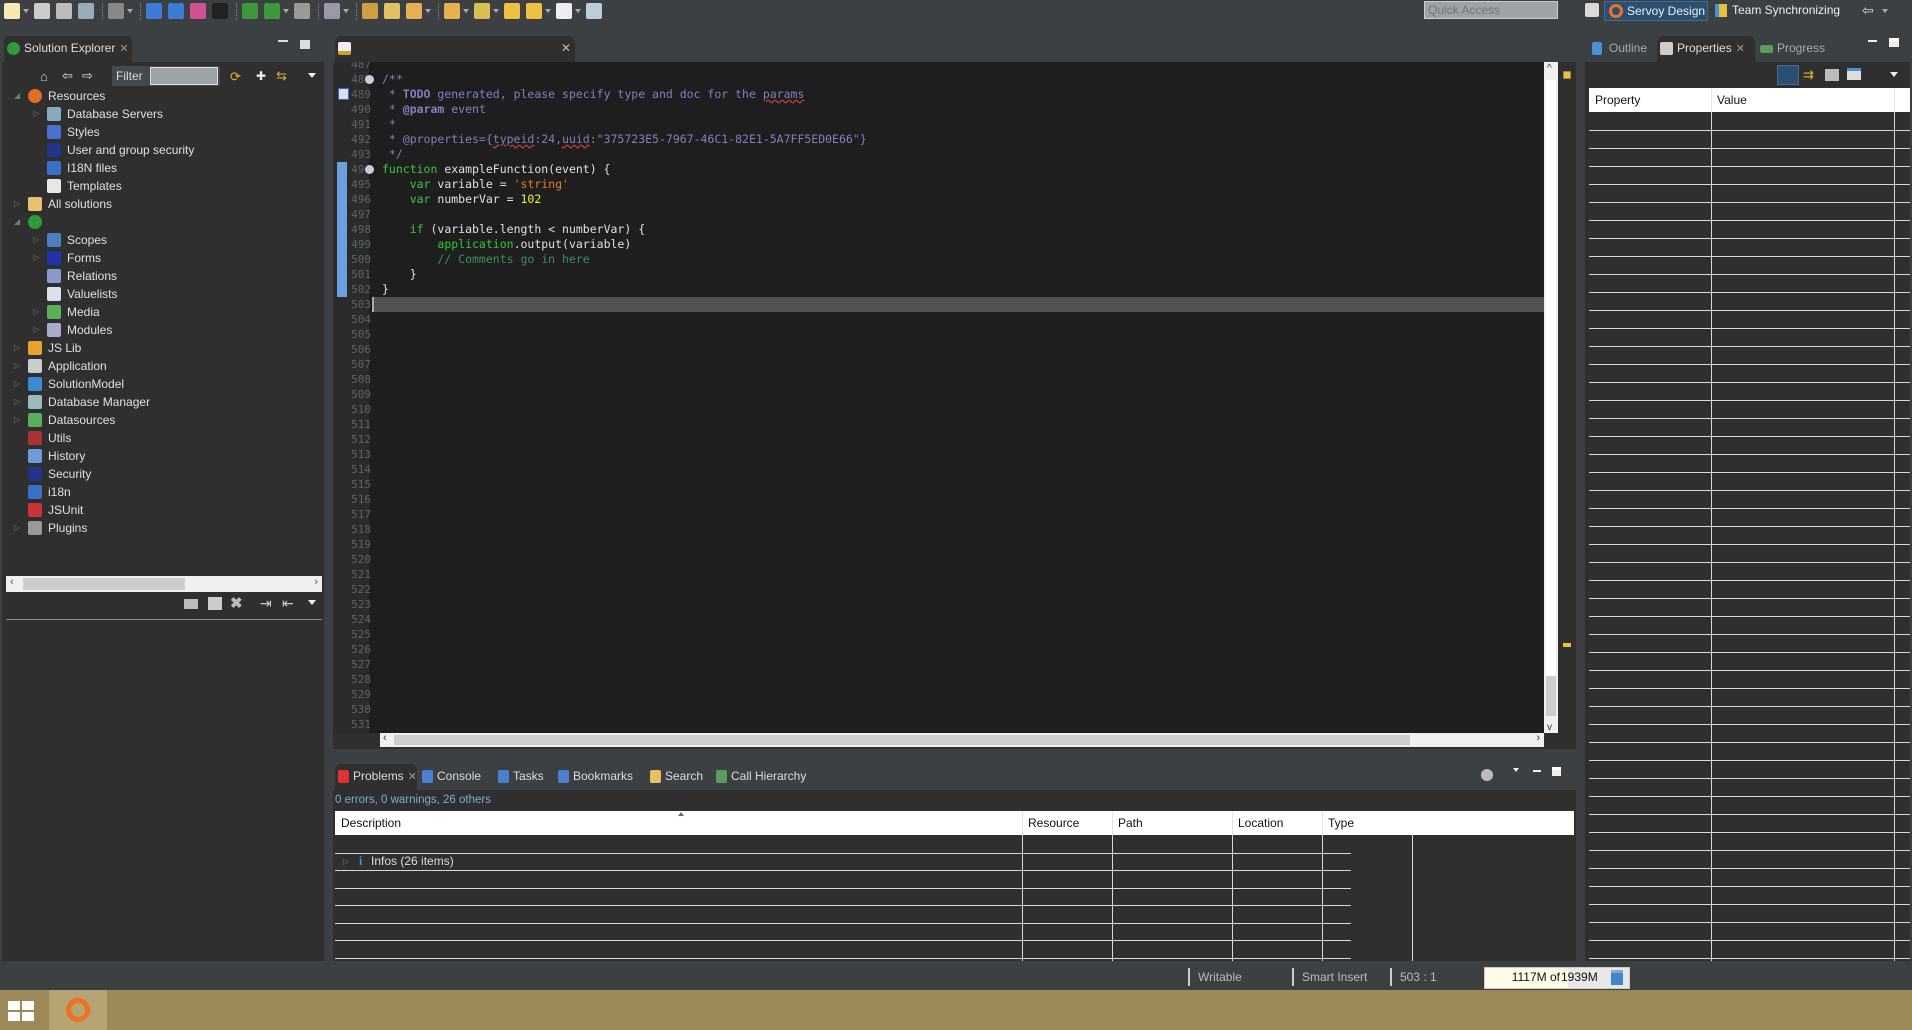  I want to click on restore-default-icon, so click(1832, 75).